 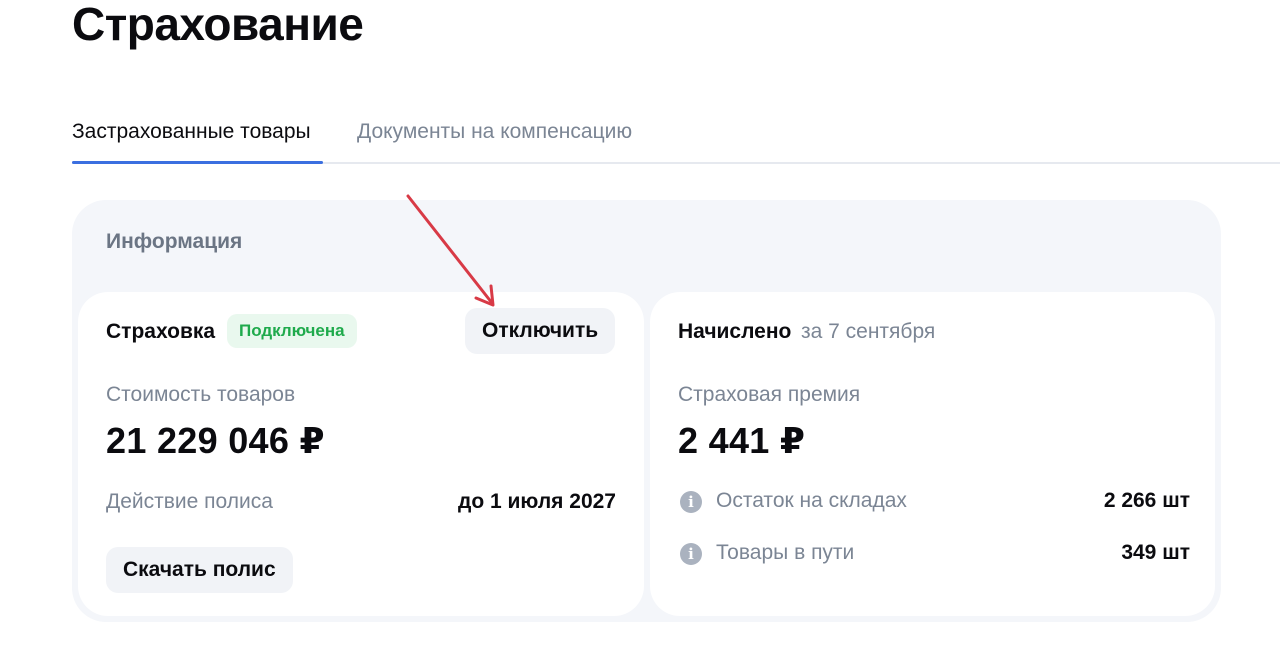 What do you see at coordinates (218, 25) in the screenshot?
I see `page-title: Страхование` at bounding box center [218, 25].